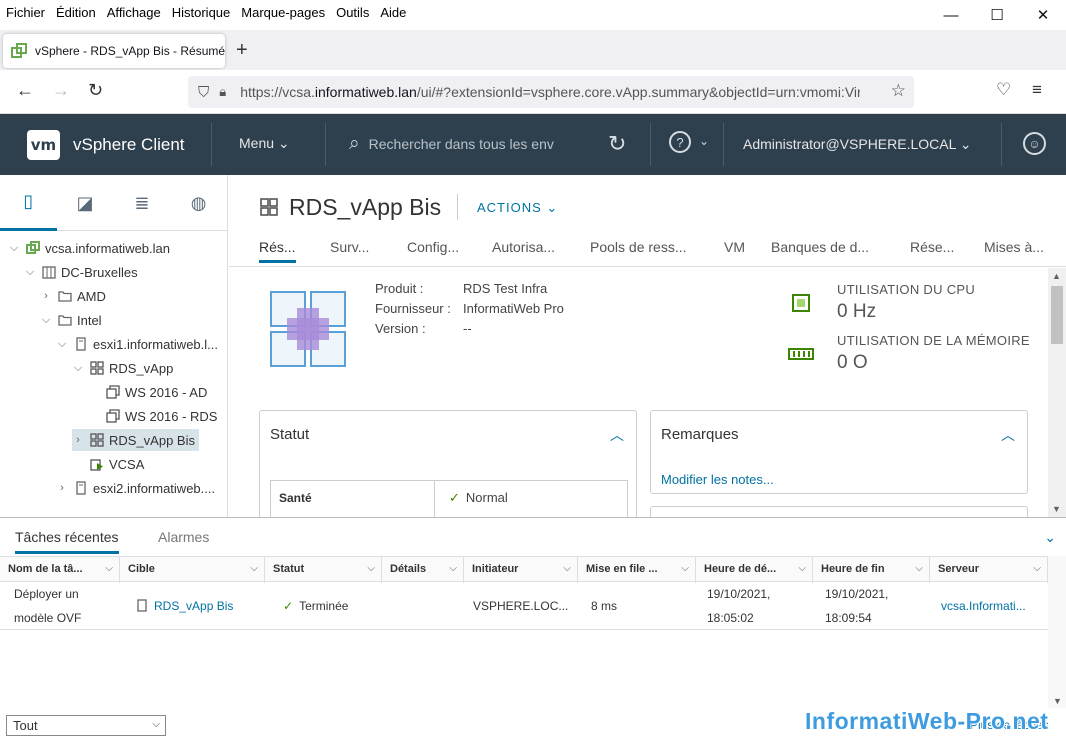 Image resolution: width=1066 pixels, height=740 pixels. What do you see at coordinates (242, 50) in the screenshot?
I see `new-tab-icon: +` at bounding box center [242, 50].